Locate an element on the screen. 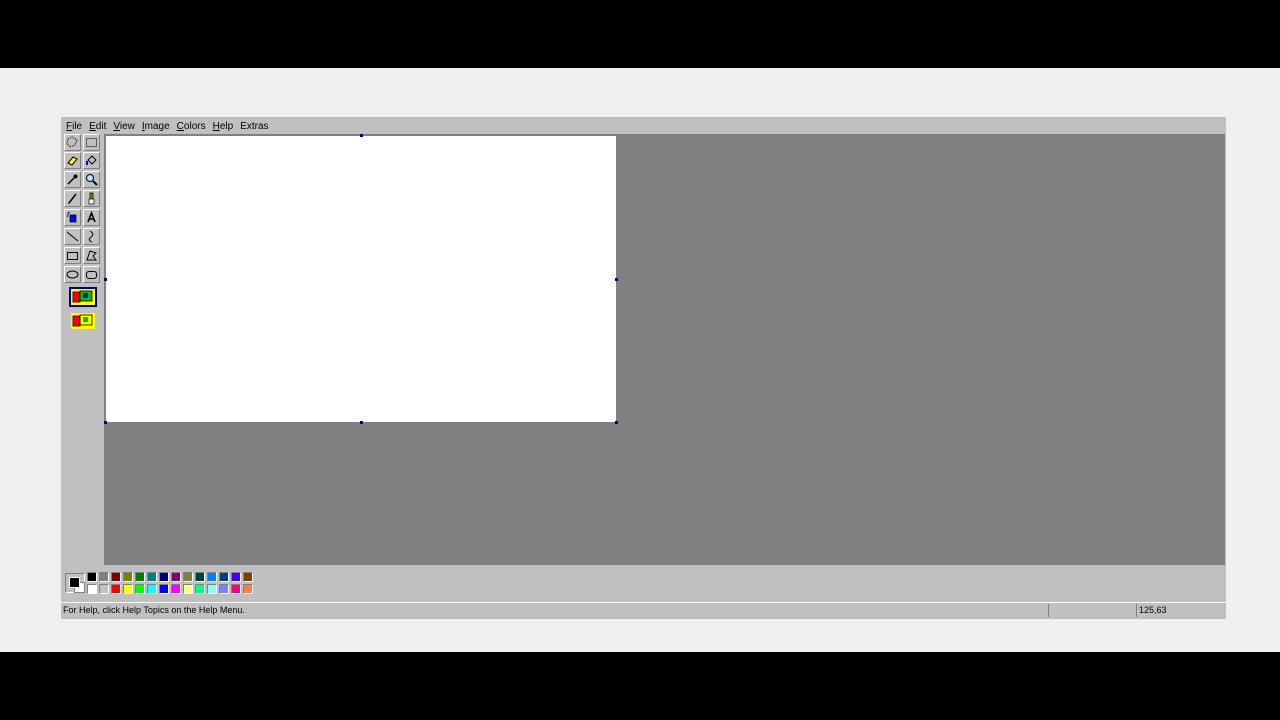 Image resolution: width=1280 pixels, height=720 pixels. resize-handle-bottom is located at coordinates (361, 422).